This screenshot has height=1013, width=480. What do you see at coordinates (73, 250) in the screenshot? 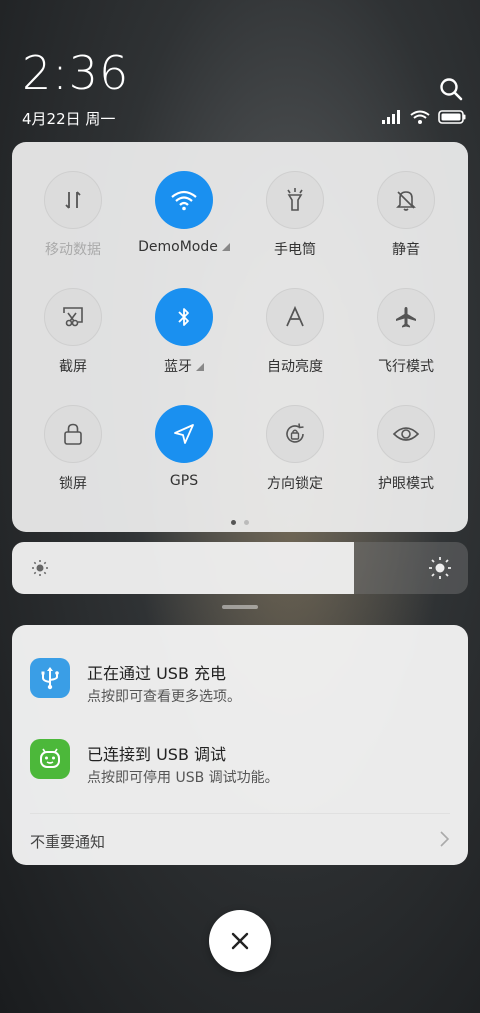
I see `tile-label: 移动数据` at bounding box center [73, 250].